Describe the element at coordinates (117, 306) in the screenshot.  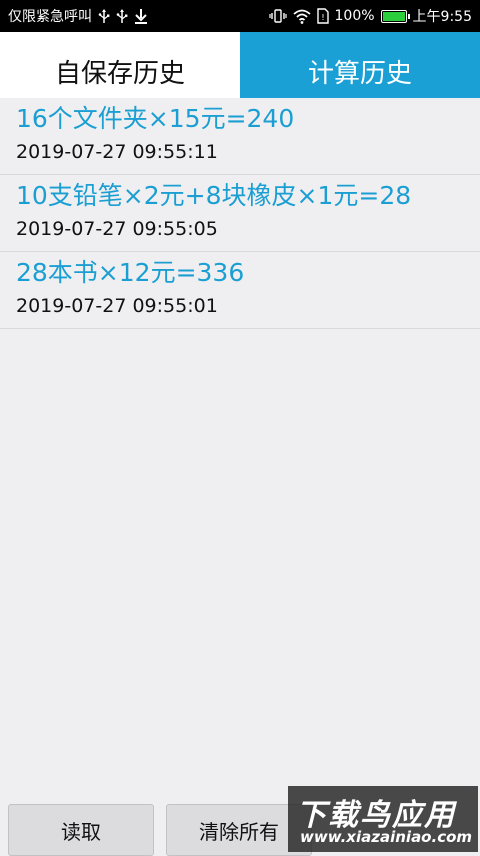
I see `history-timestamp: 2019-07-27 09:55:01` at that location.